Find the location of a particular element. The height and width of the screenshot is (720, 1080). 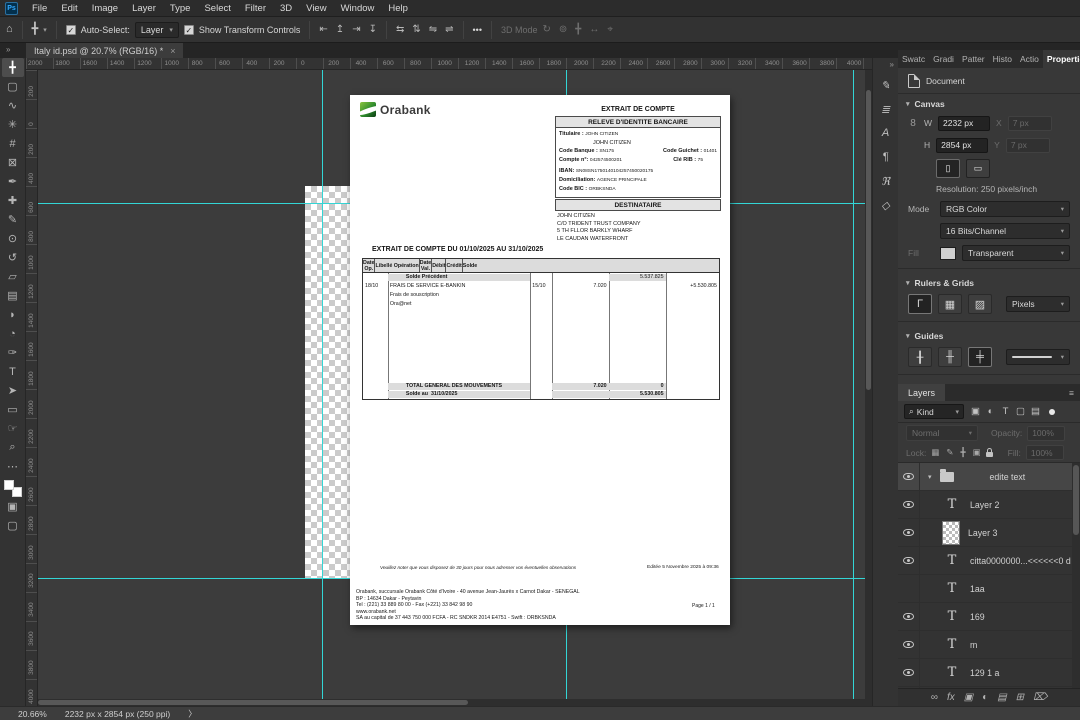

guide-style-dropdown: ▾ is located at coordinates (1038, 357).